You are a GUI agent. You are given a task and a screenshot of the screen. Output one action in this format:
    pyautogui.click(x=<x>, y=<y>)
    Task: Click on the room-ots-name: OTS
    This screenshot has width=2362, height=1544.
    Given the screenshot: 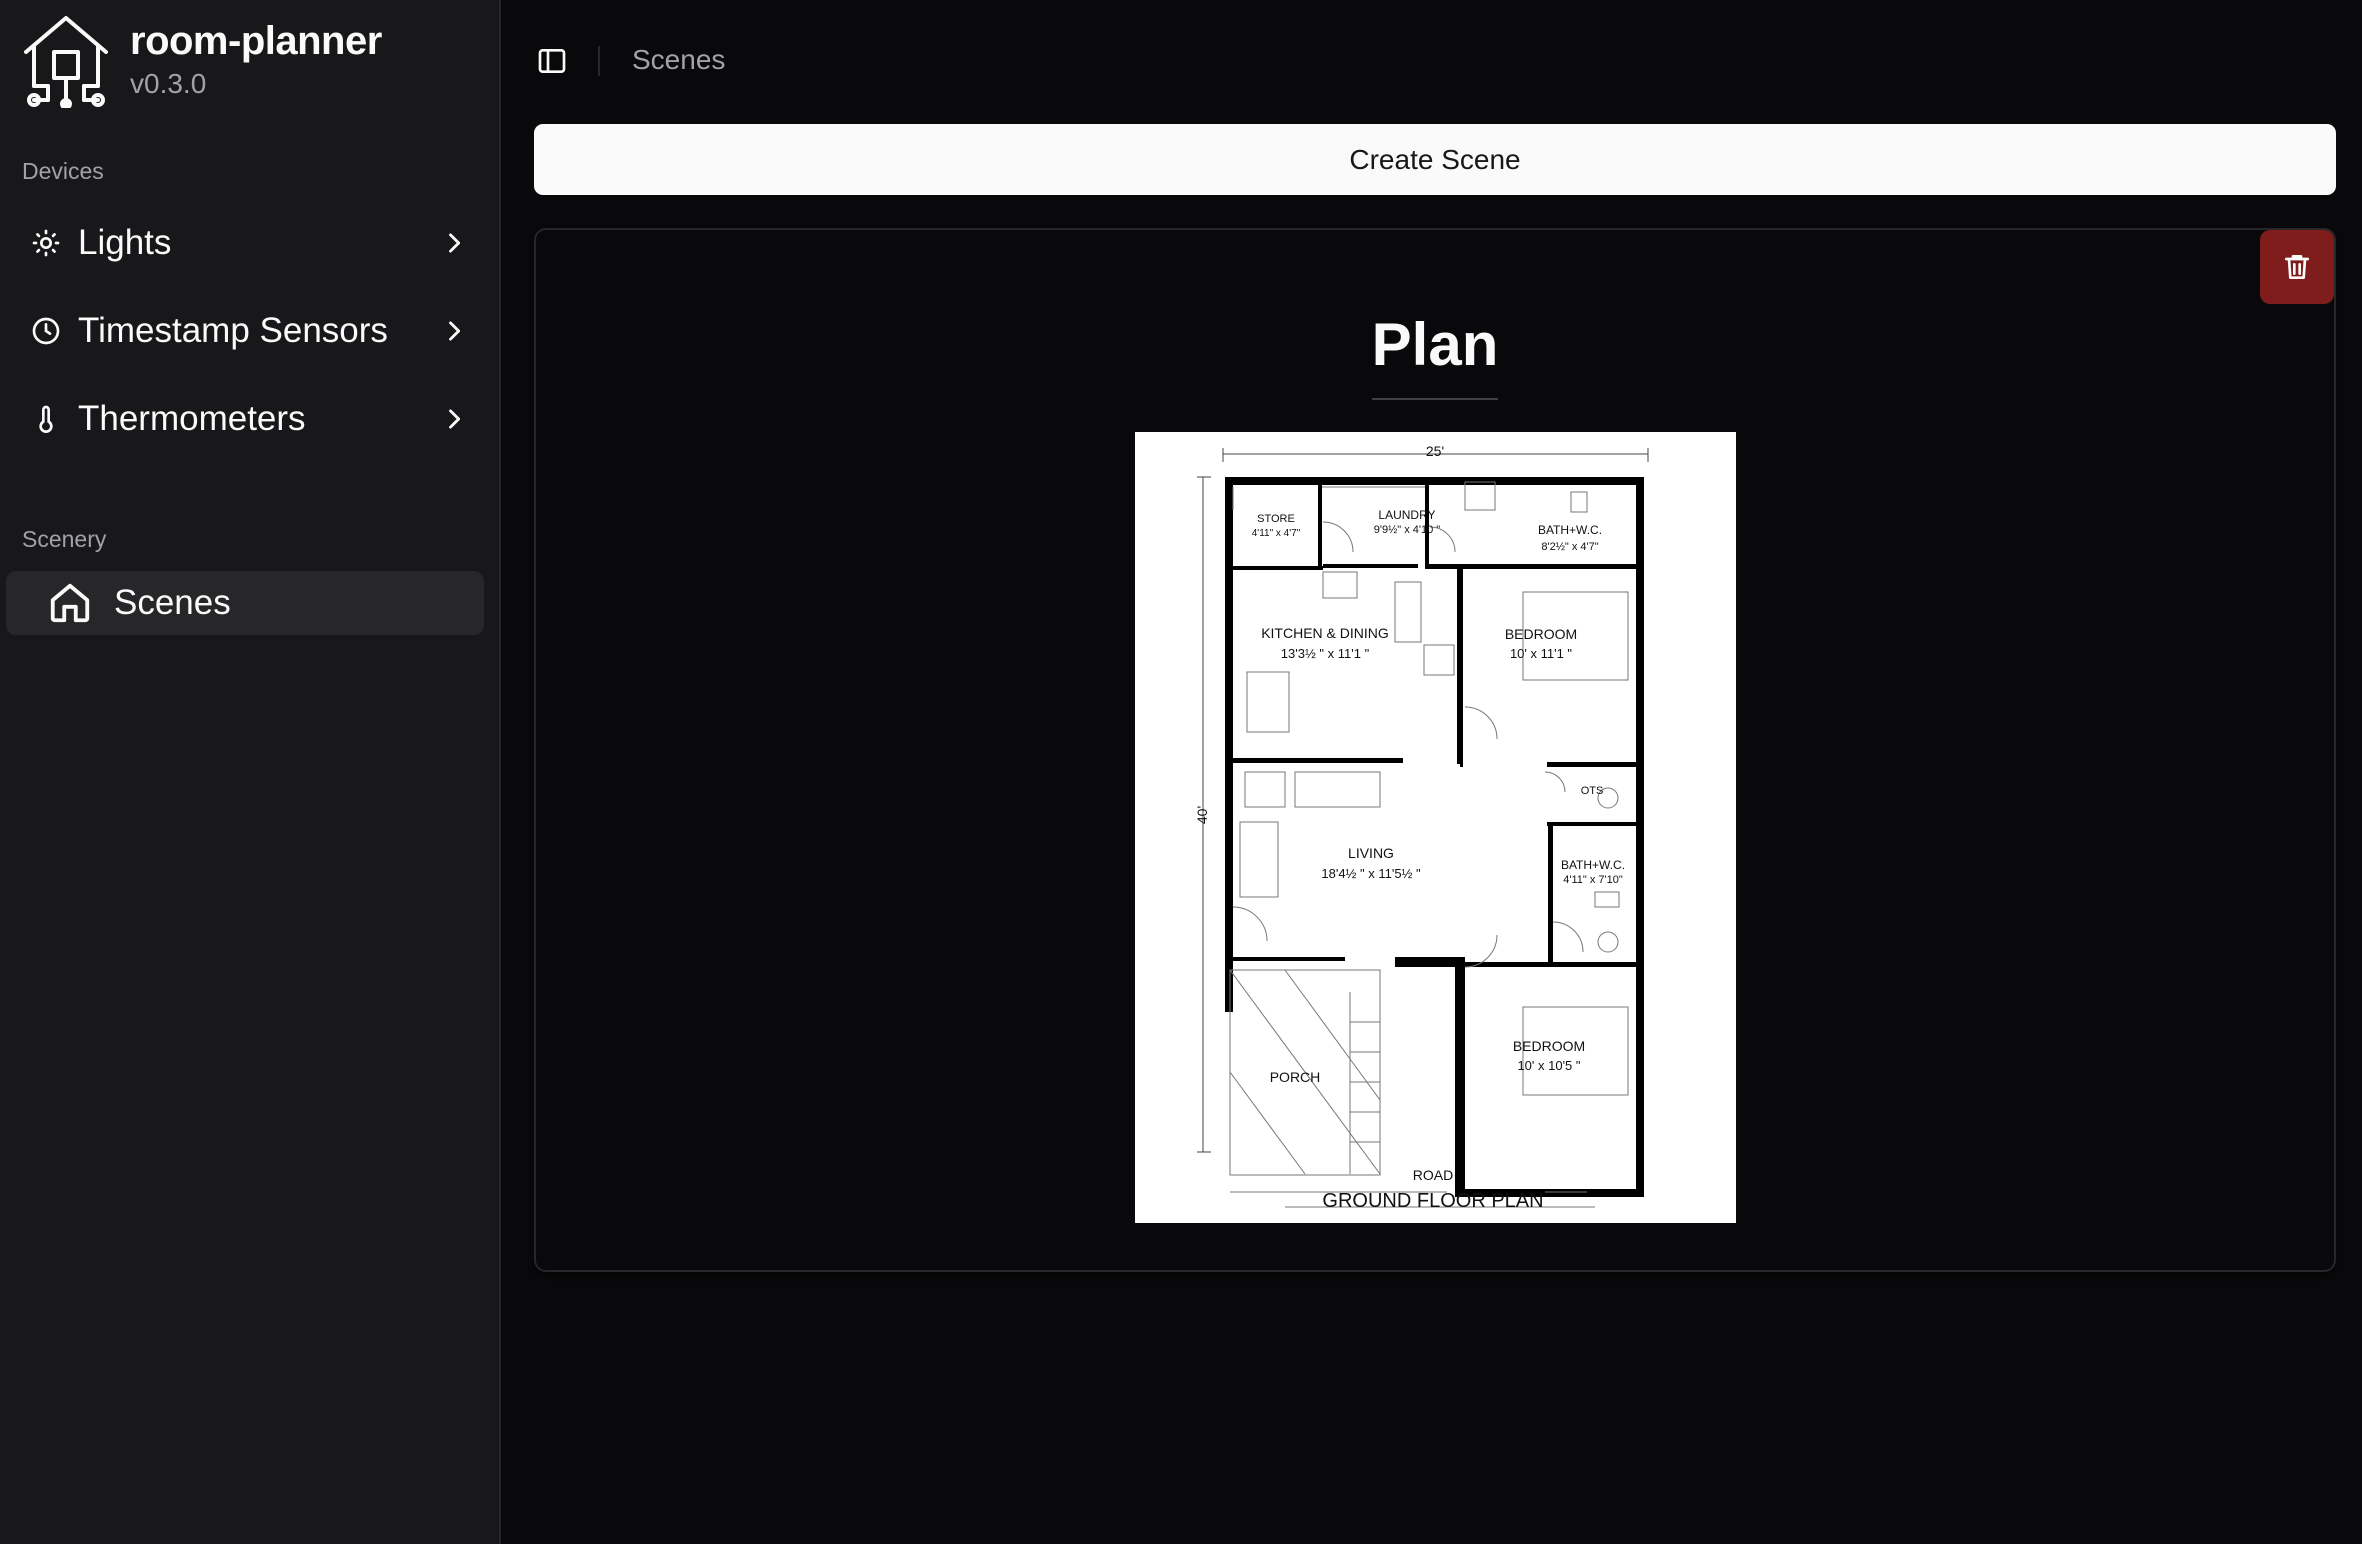 What is the action you would take?
    pyautogui.click(x=1592, y=791)
    